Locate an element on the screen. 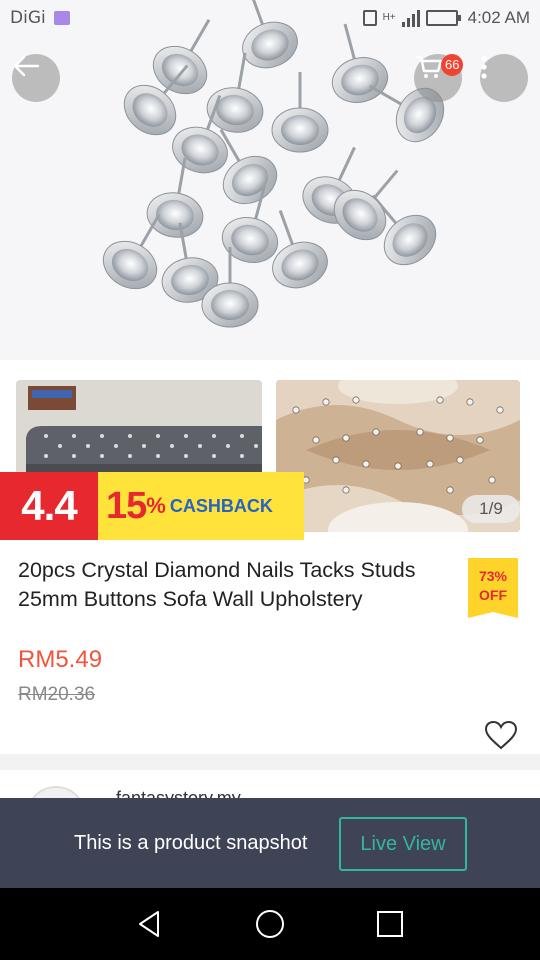 The image size is (540, 960). signal-icon is located at coordinates (410, 18).